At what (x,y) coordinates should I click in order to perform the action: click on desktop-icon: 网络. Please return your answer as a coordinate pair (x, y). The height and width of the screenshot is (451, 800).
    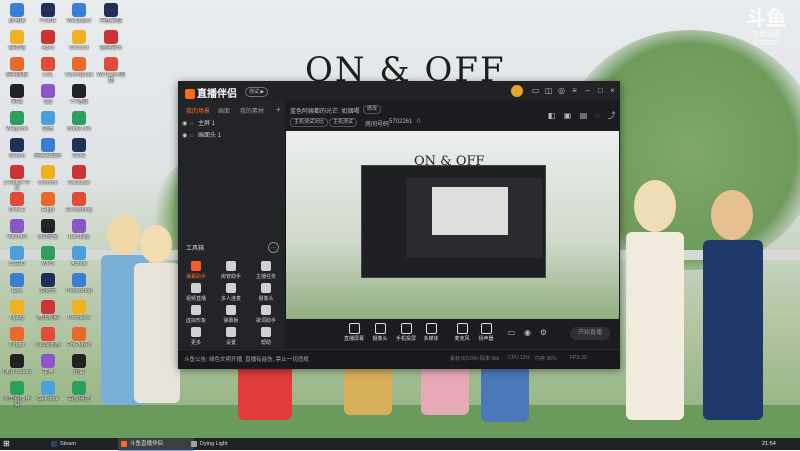
    Looking at the image, I should click on (17, 97).